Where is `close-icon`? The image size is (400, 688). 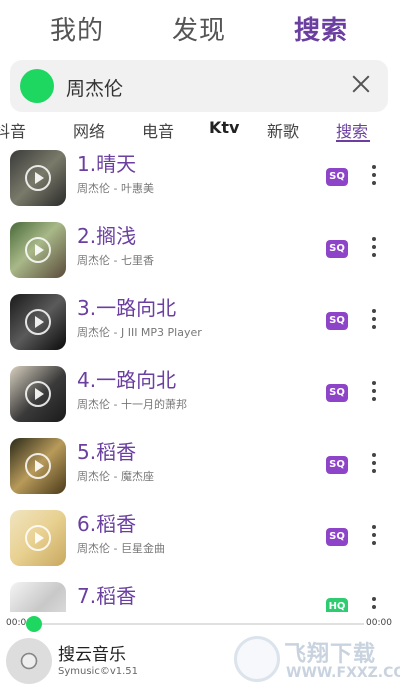
close-icon is located at coordinates (361, 84).